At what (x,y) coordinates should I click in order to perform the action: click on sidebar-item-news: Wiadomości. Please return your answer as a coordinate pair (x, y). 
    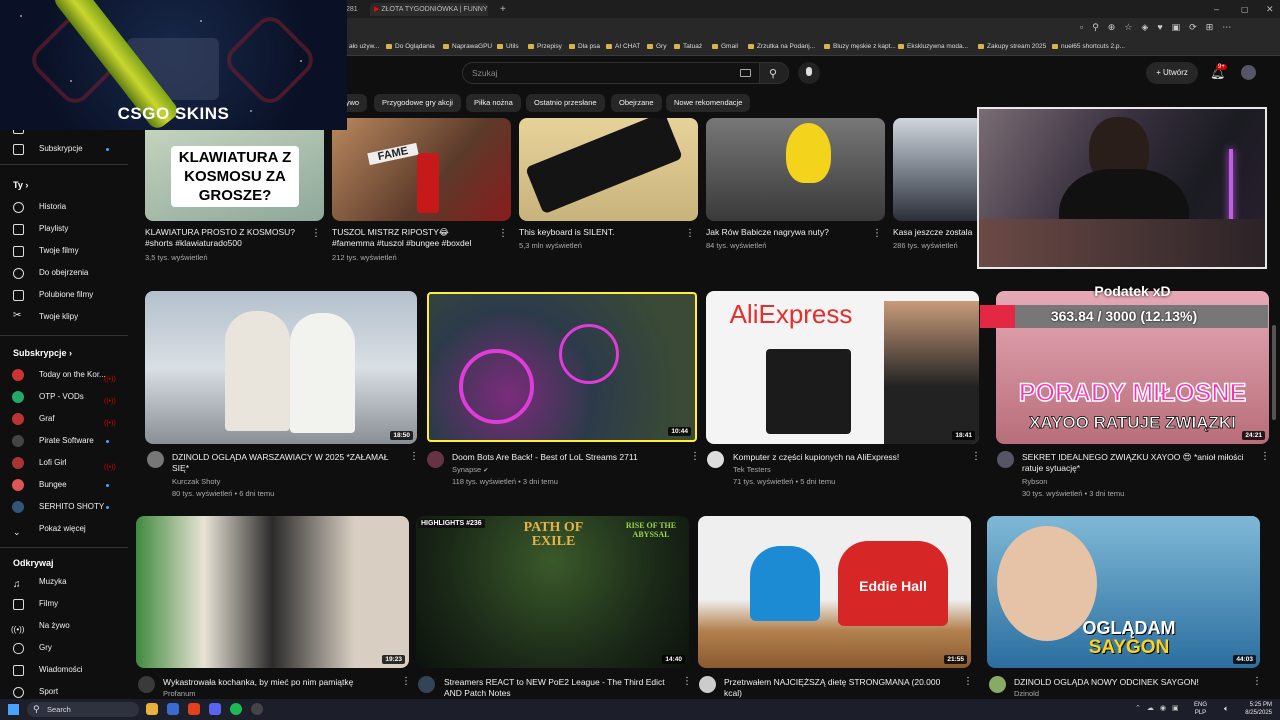
    Looking at the image, I should click on (64, 670).